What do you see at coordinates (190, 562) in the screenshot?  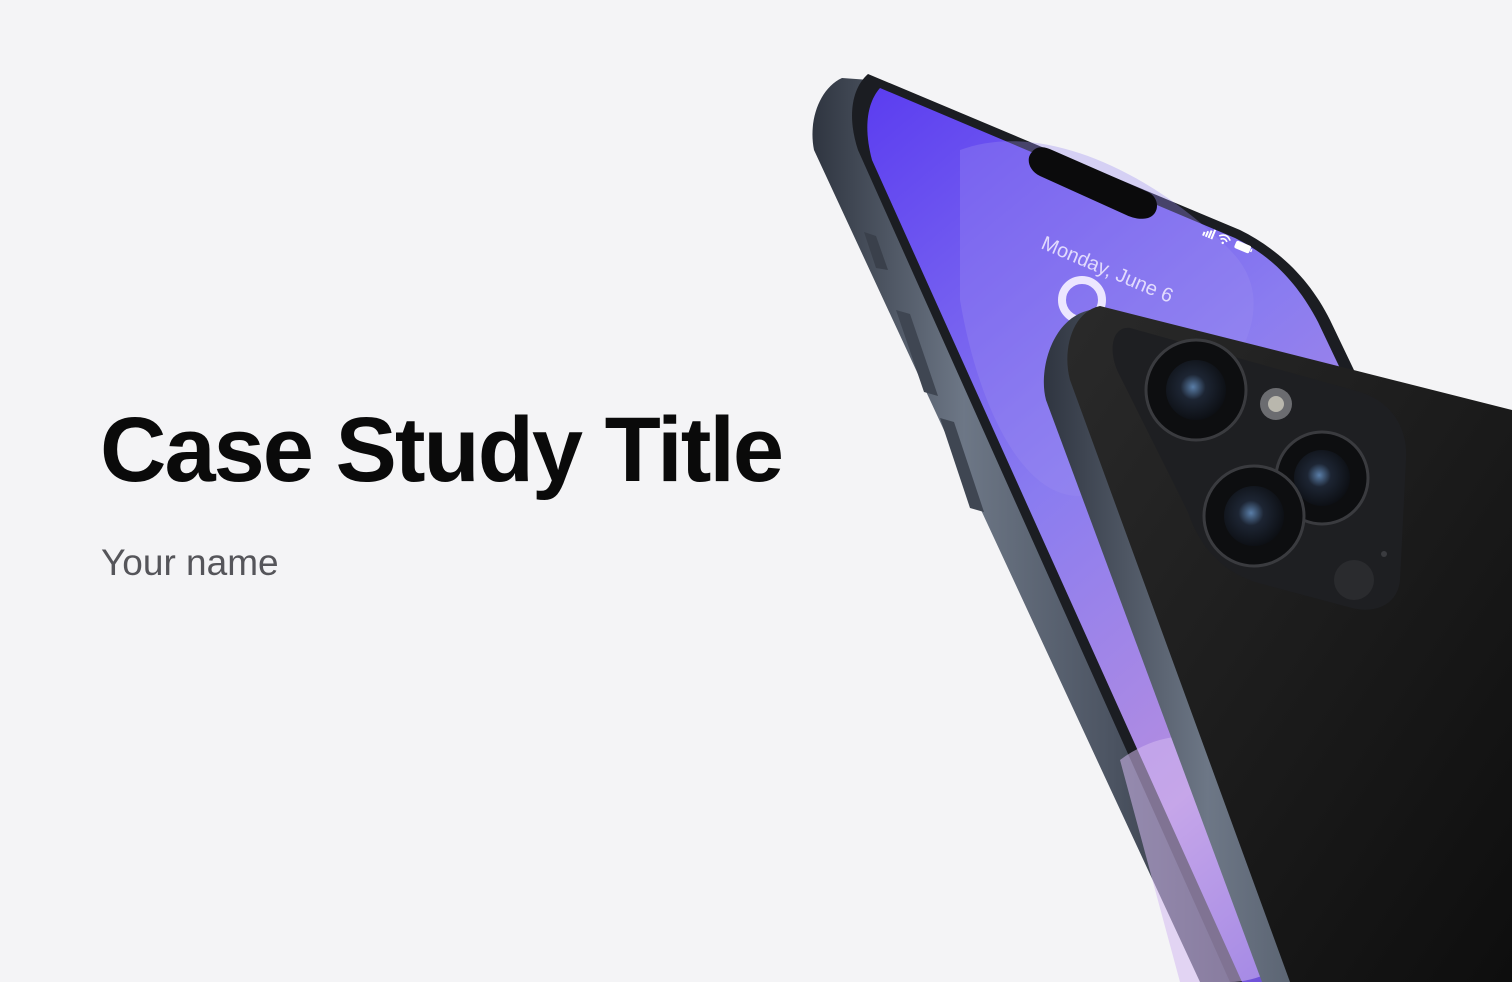 I see `author-name: Your name` at bounding box center [190, 562].